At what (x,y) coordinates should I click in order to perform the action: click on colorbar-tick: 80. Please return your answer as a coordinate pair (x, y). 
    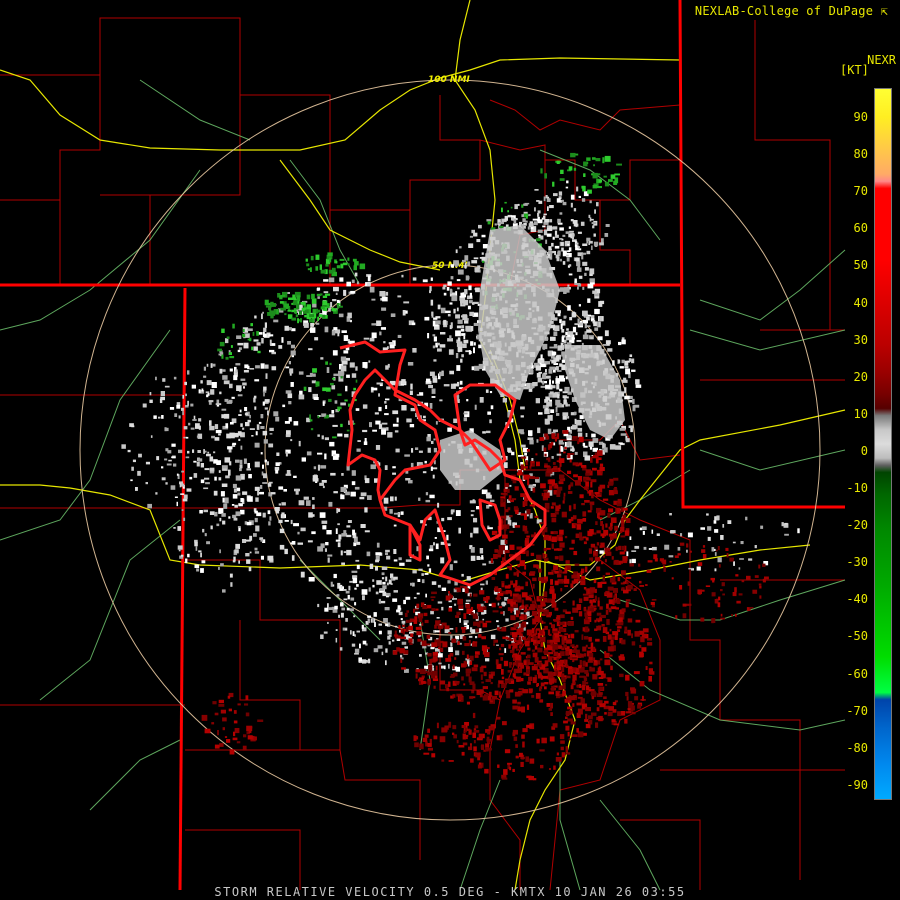
    Looking at the image, I should click on (860, 154).